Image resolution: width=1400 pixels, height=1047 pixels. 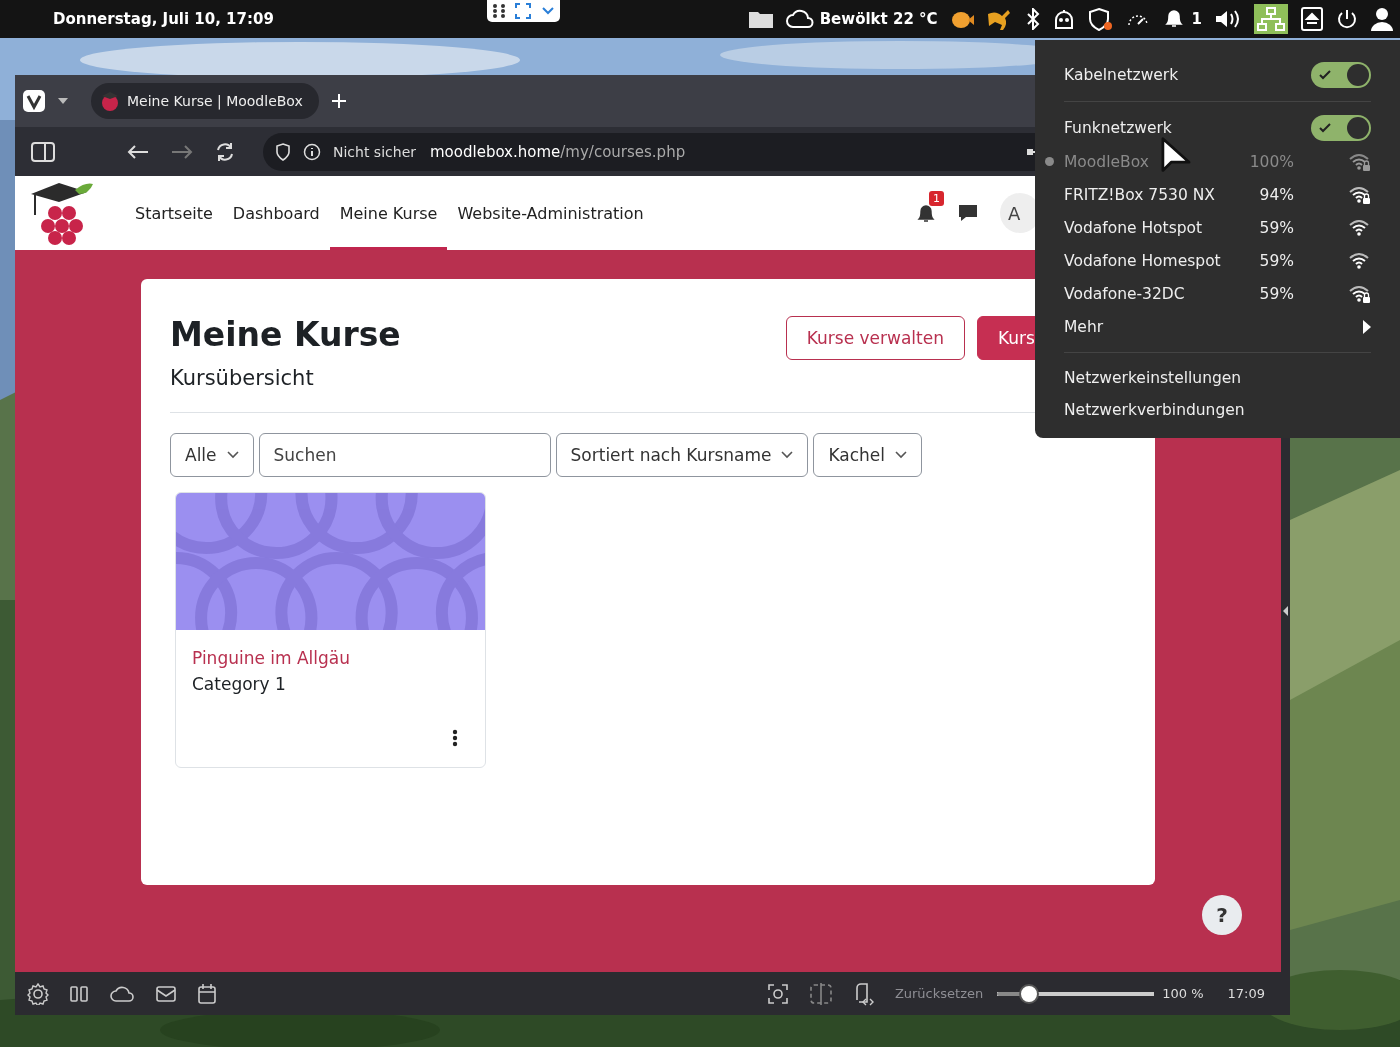 What do you see at coordinates (312, 151) in the screenshot?
I see `info-icon` at bounding box center [312, 151].